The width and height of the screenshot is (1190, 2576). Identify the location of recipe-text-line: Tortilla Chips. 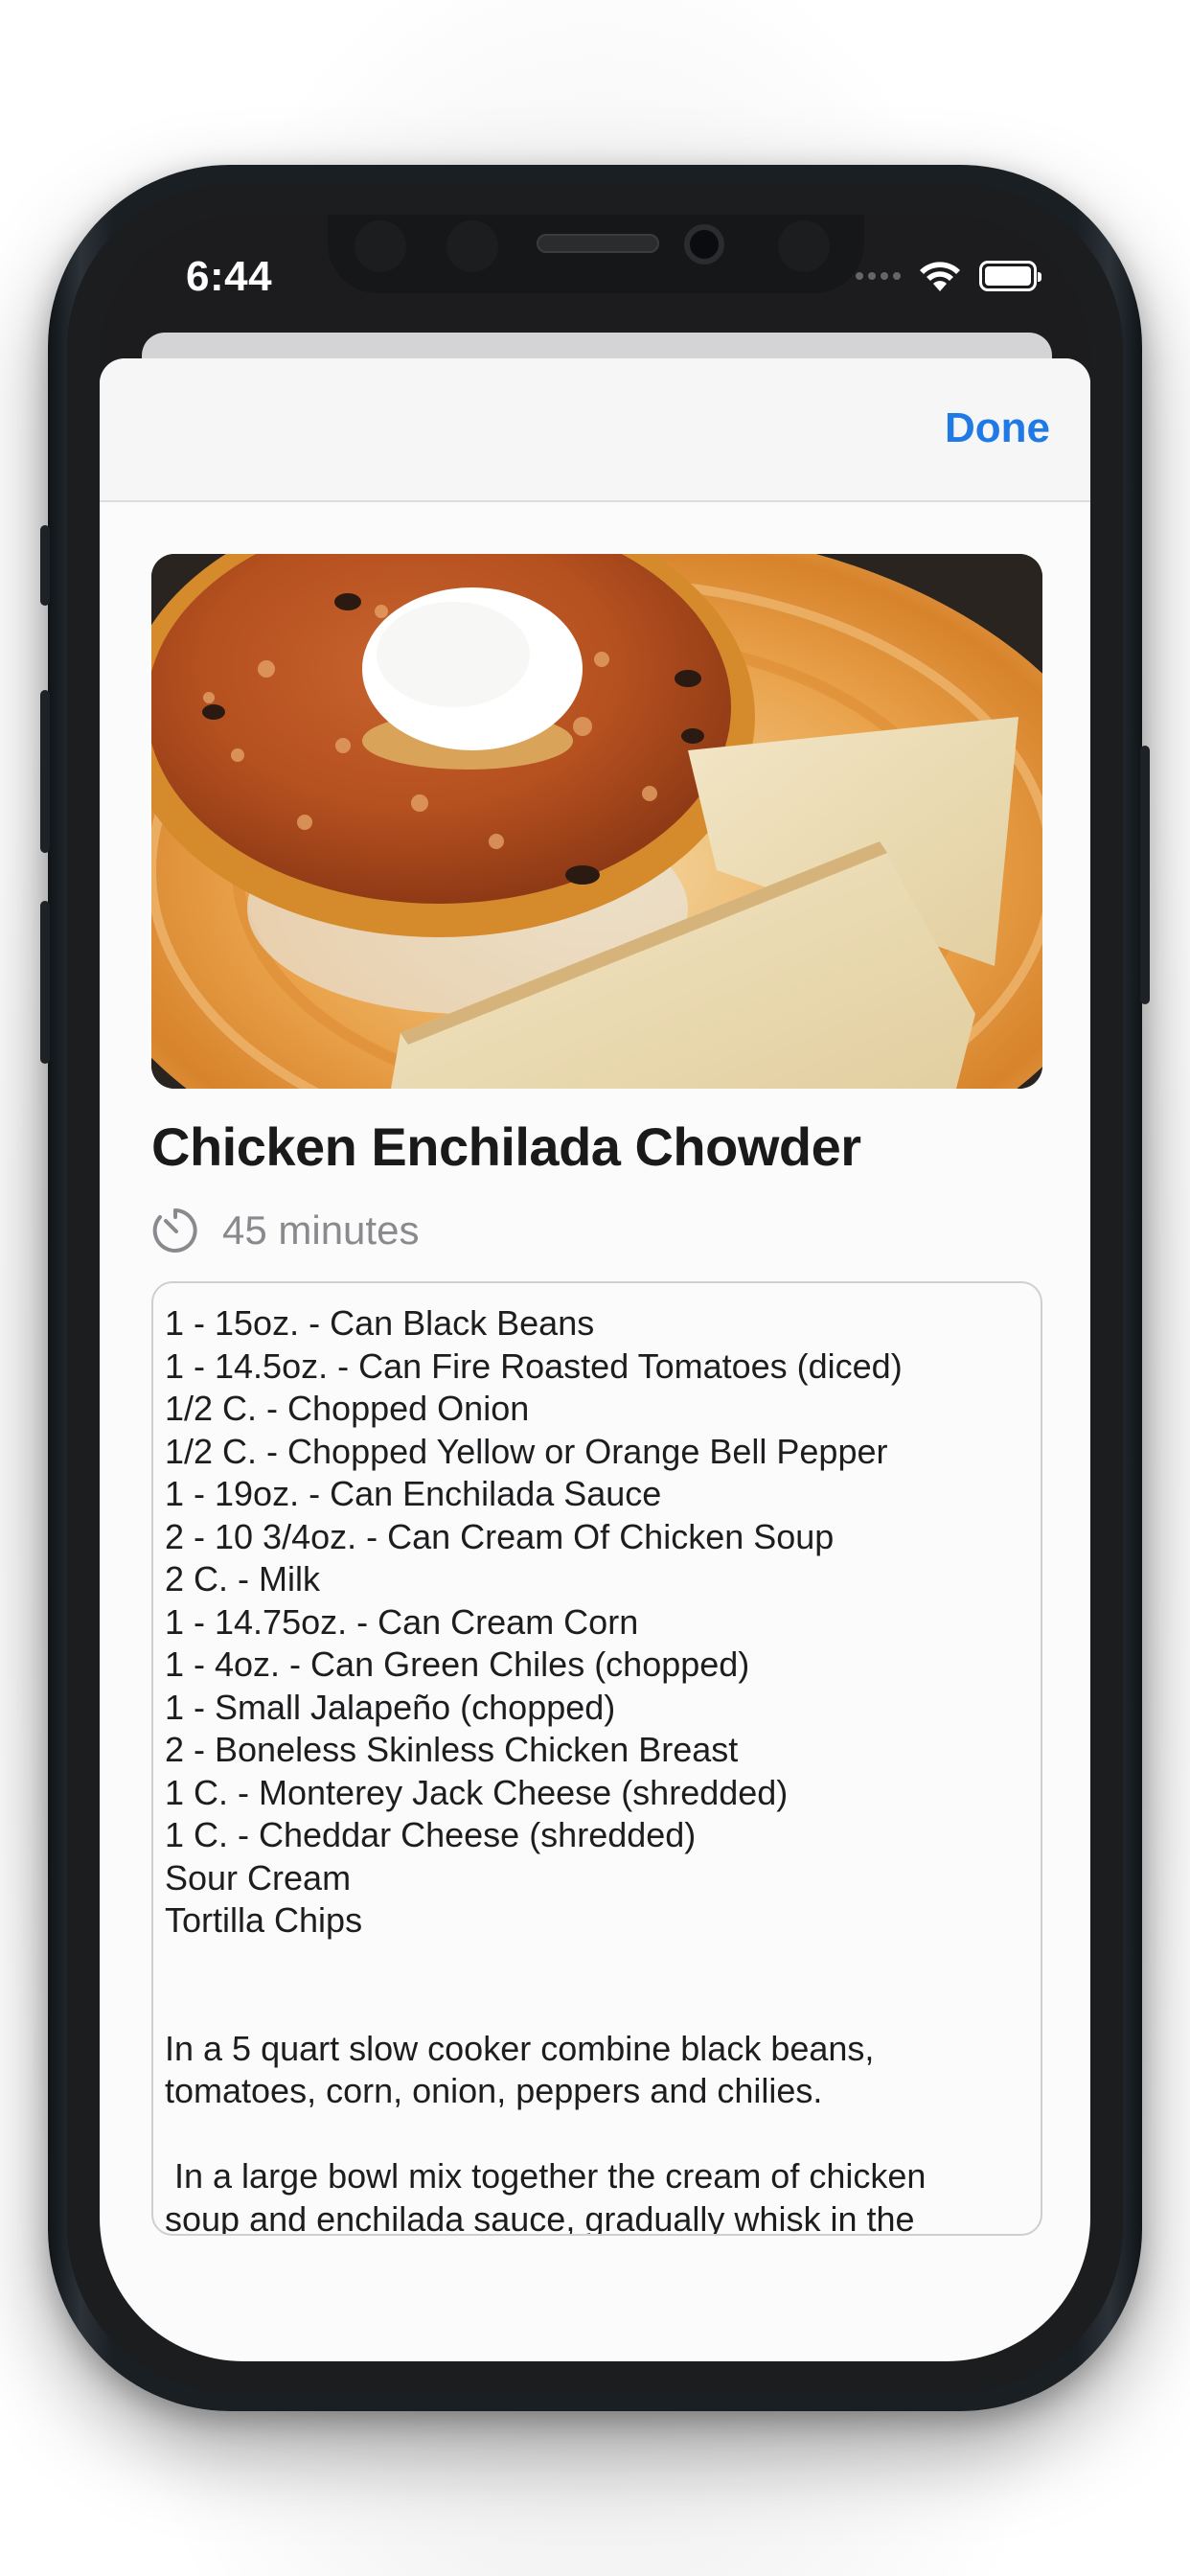
(264, 1920).